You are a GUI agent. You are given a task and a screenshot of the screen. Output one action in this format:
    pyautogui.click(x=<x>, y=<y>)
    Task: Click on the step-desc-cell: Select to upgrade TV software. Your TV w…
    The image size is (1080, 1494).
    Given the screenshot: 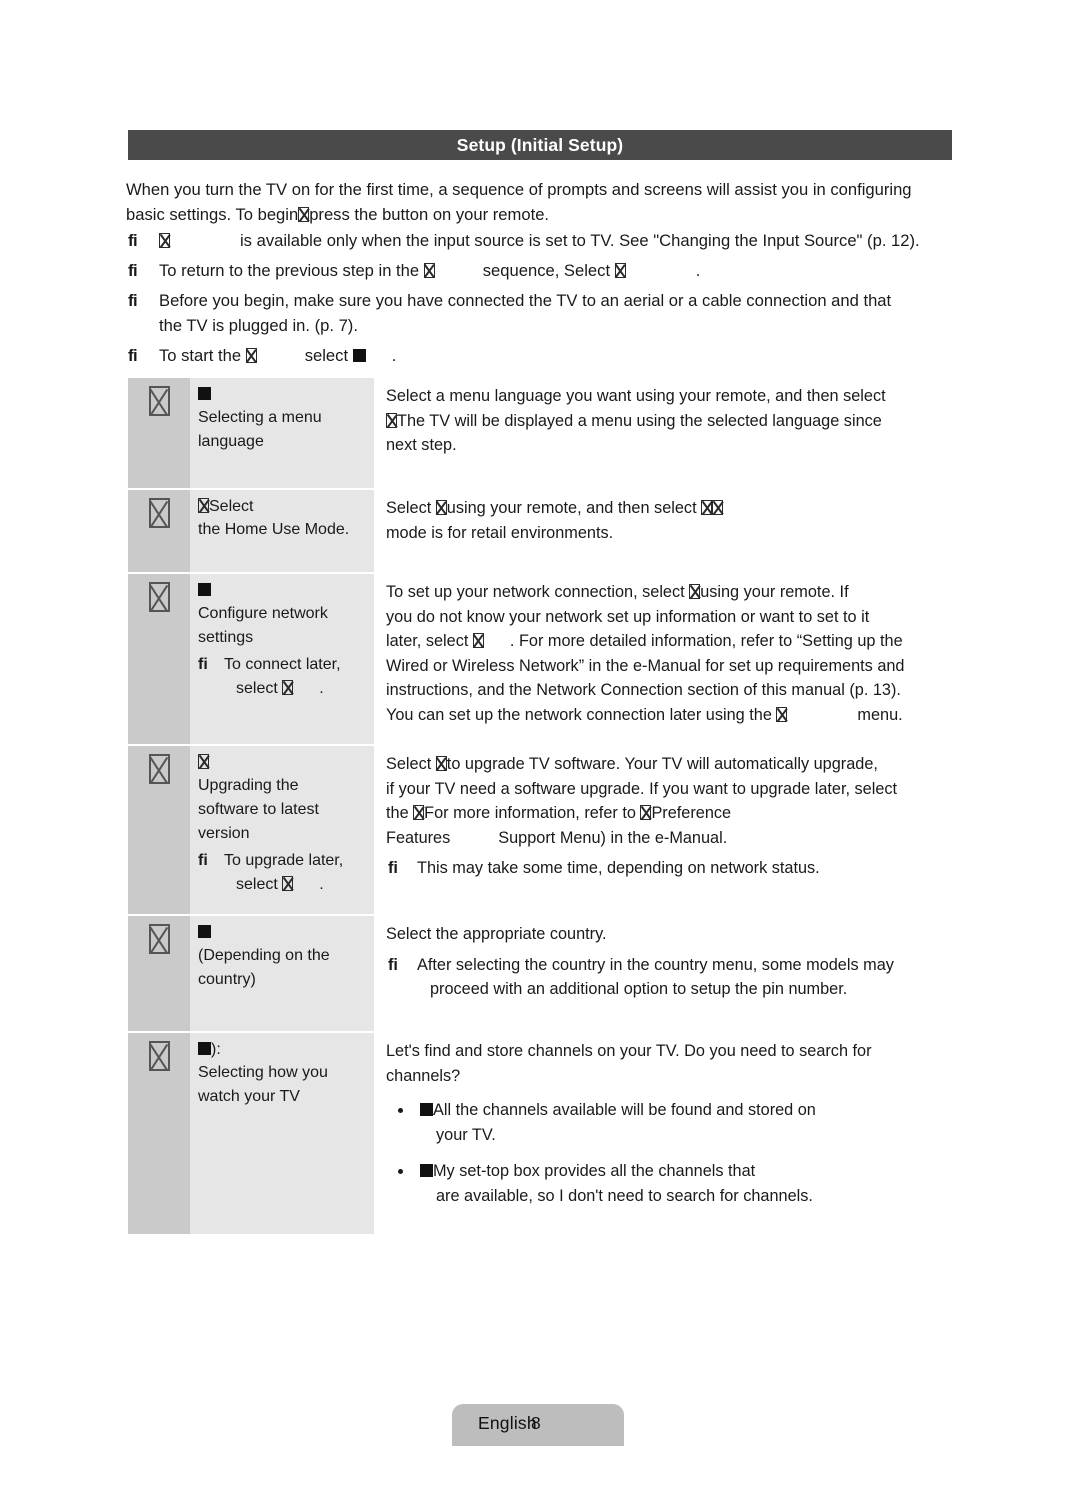 What is the action you would take?
    pyautogui.click(x=663, y=830)
    